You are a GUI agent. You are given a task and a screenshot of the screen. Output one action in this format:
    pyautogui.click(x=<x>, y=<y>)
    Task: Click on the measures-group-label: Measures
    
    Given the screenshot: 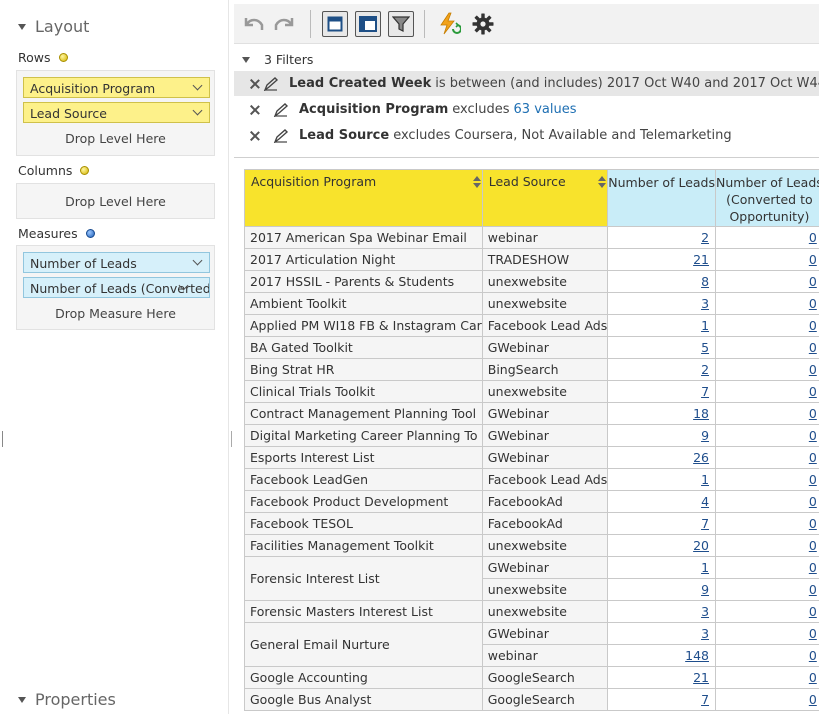 What is the action you would take?
    pyautogui.click(x=56, y=233)
    